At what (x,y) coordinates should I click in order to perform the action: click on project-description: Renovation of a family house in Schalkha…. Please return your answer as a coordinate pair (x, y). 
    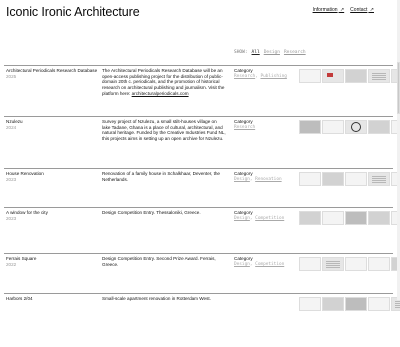
    Looking at the image, I should click on (161, 176).